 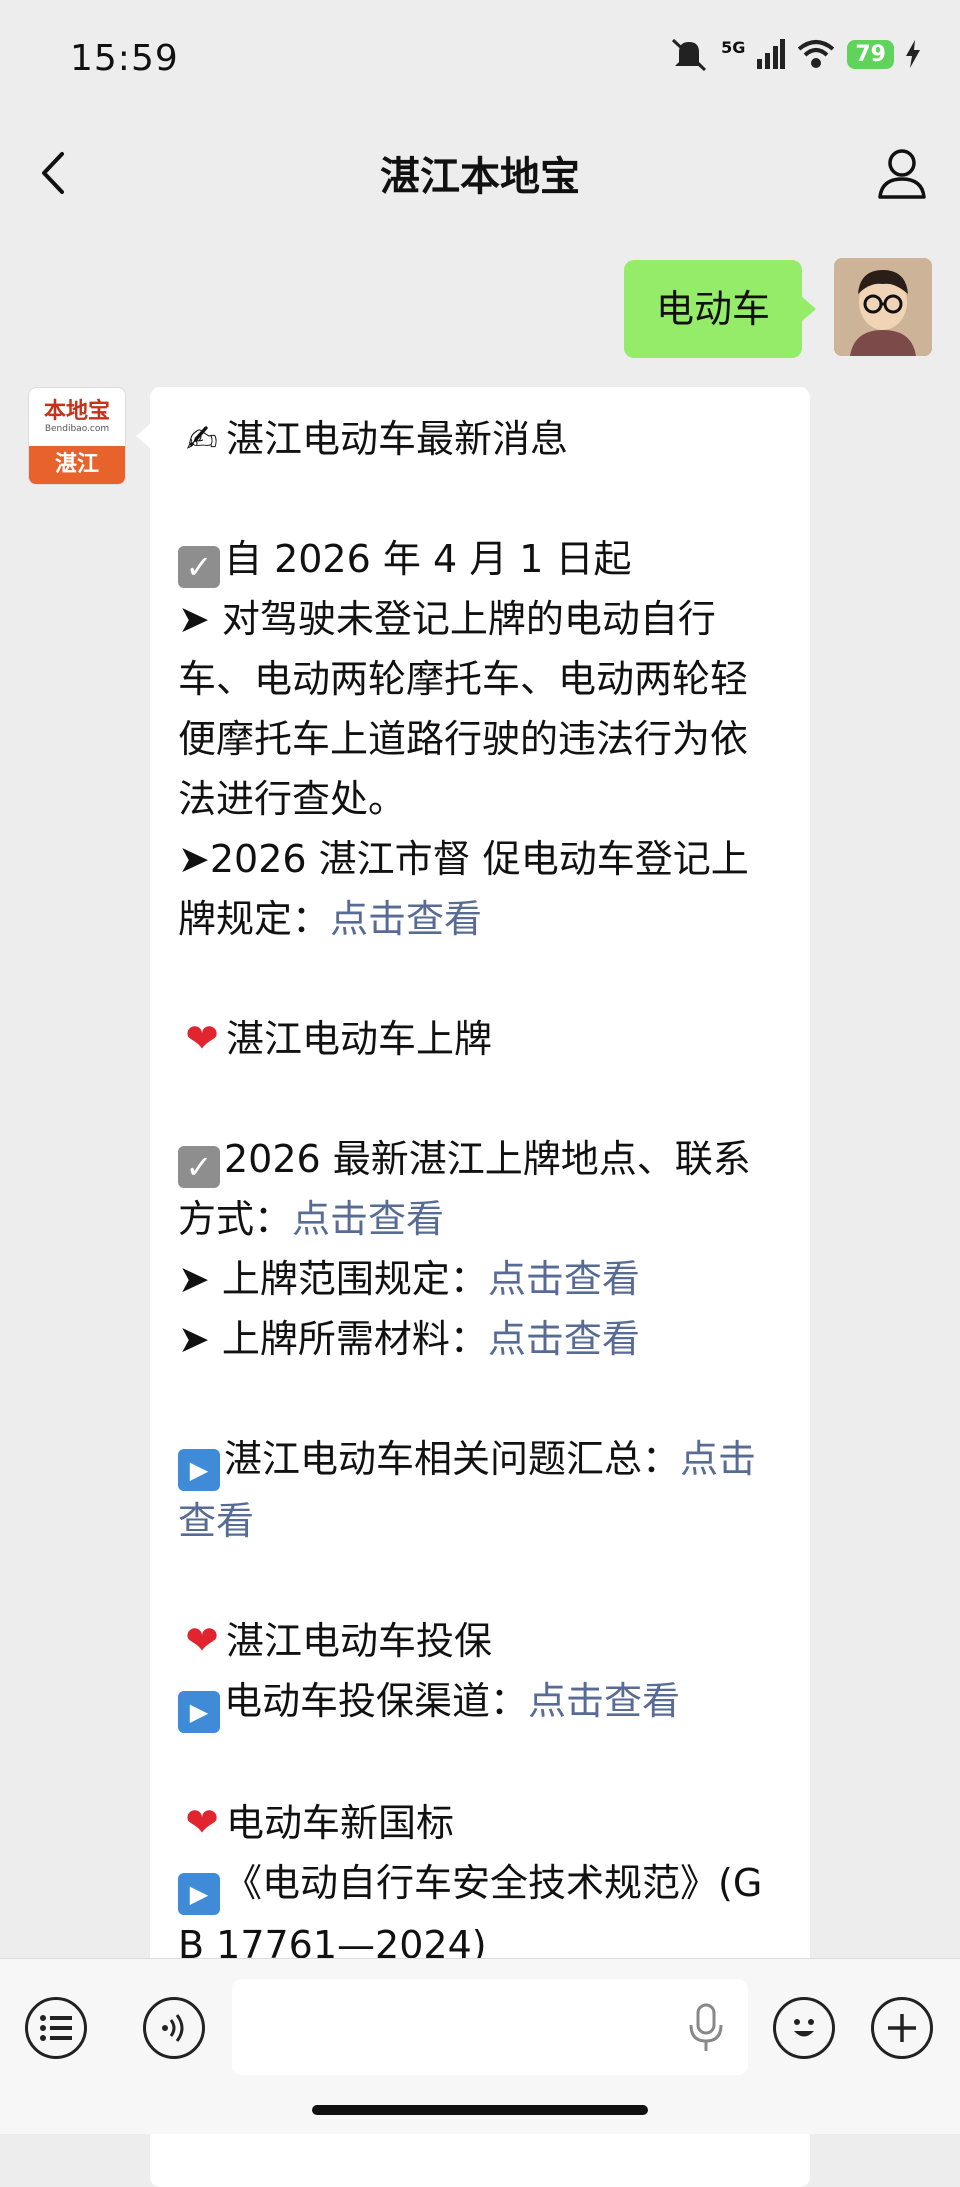 What do you see at coordinates (464, 1189) in the screenshot?
I see `locations-text: 2026 最新湛江上牌地点、联系方式：` at bounding box center [464, 1189].